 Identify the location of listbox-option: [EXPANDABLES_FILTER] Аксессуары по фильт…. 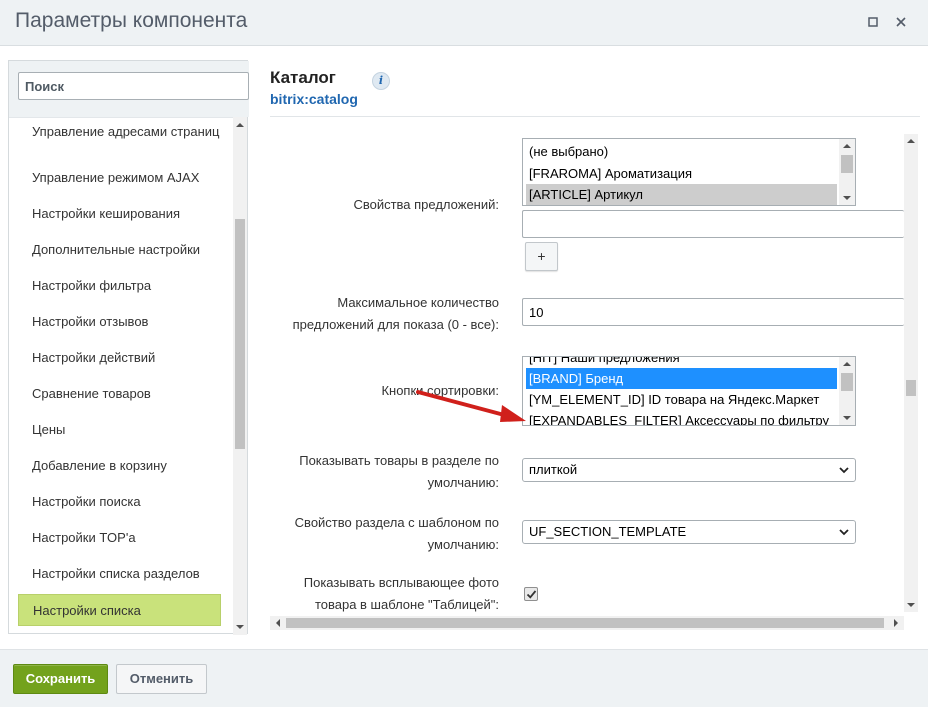
(681, 417).